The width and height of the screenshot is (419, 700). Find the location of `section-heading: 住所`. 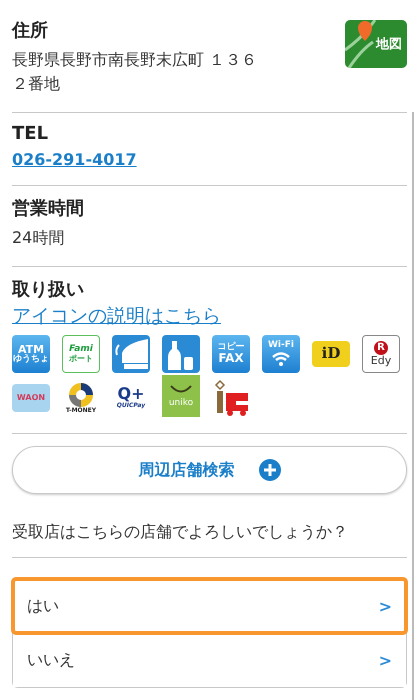

section-heading: 住所 is located at coordinates (30, 30).